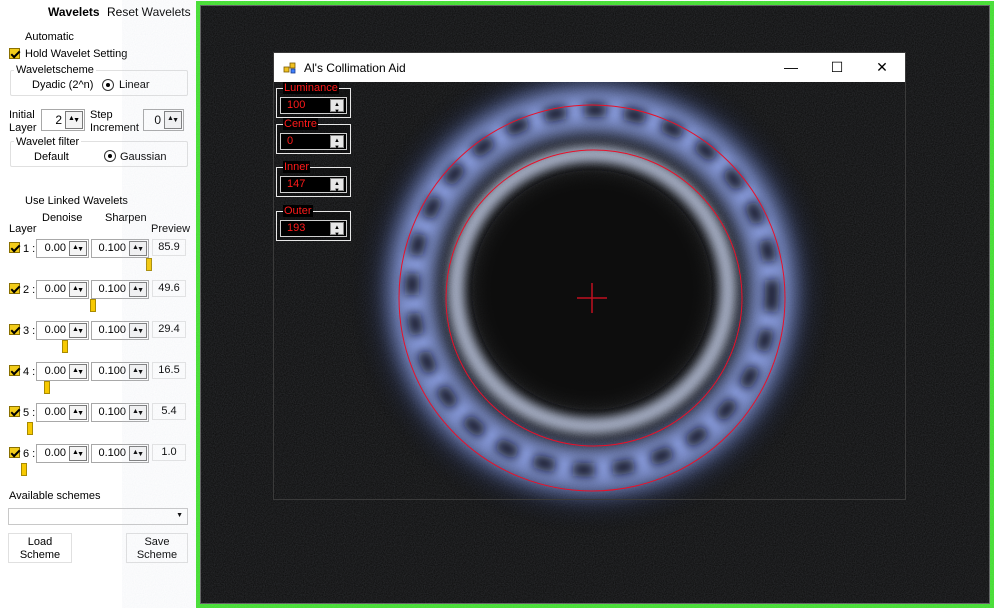 This screenshot has height=608, width=994. Describe the element at coordinates (313, 144) in the screenshot. I see `control-stepper: 0` at that location.